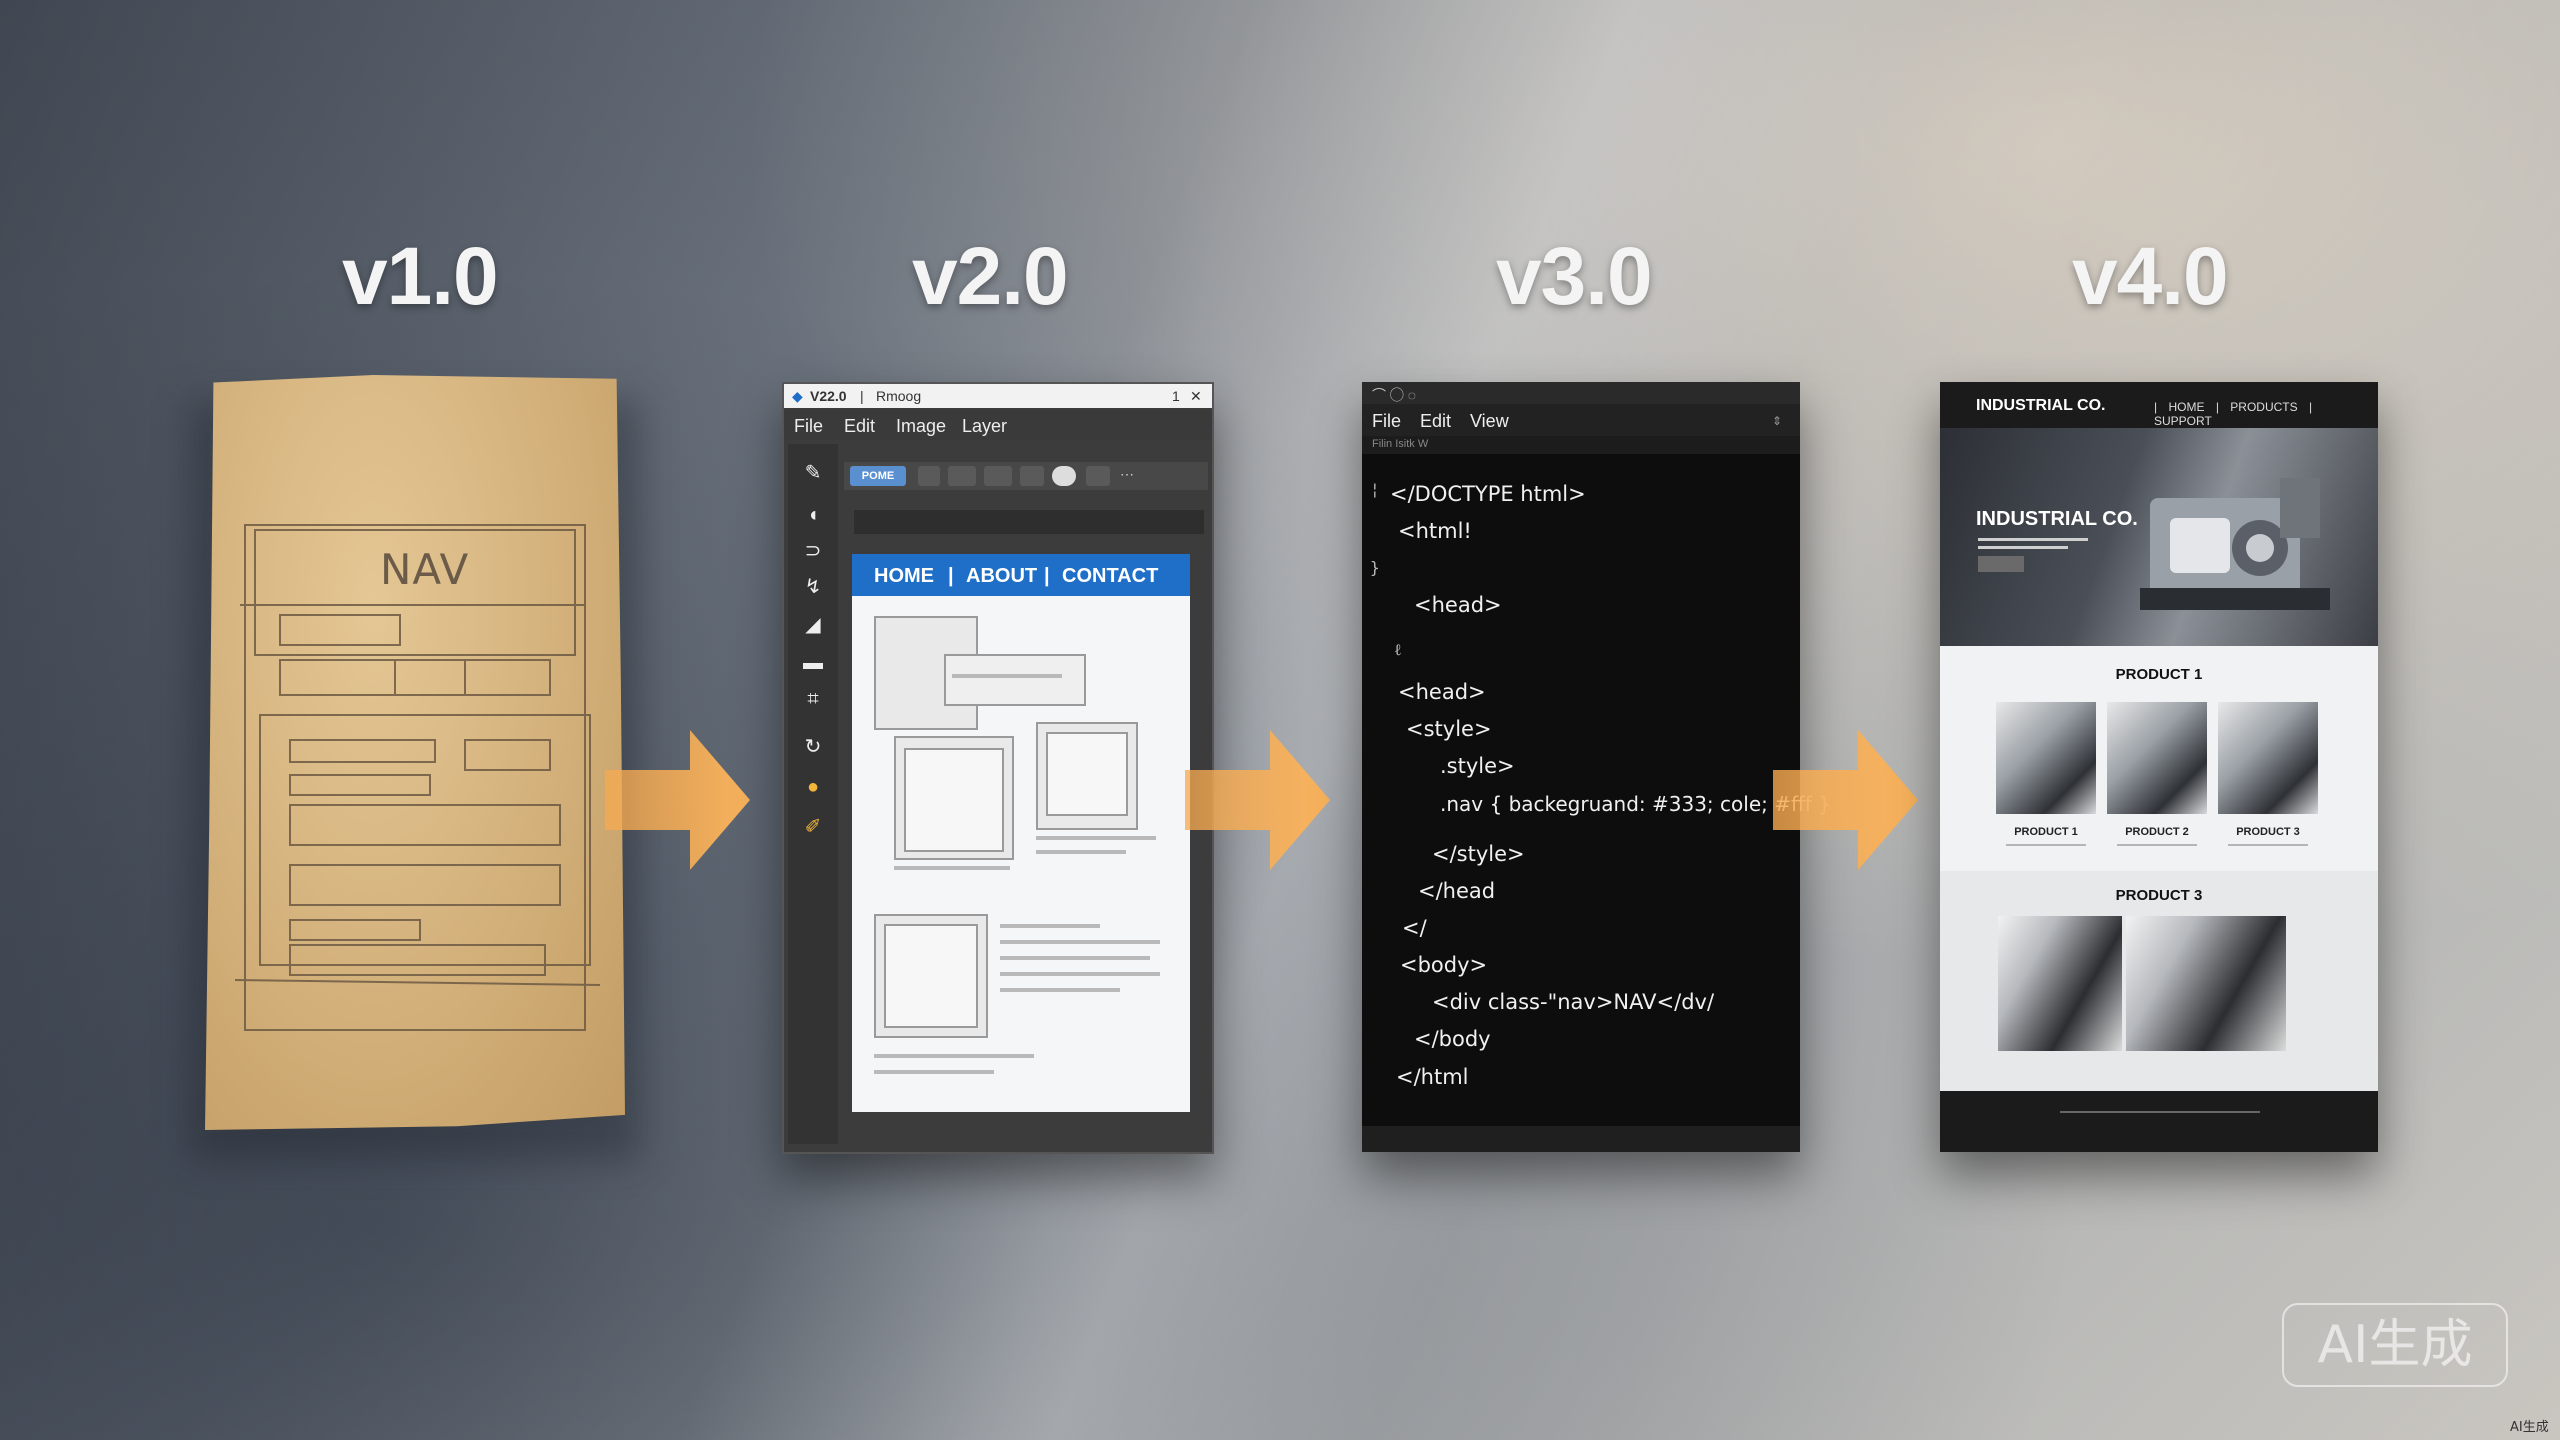 Image resolution: width=2560 pixels, height=1440 pixels. What do you see at coordinates (828, 396) in the screenshot?
I see `editor-title: V22.0` at bounding box center [828, 396].